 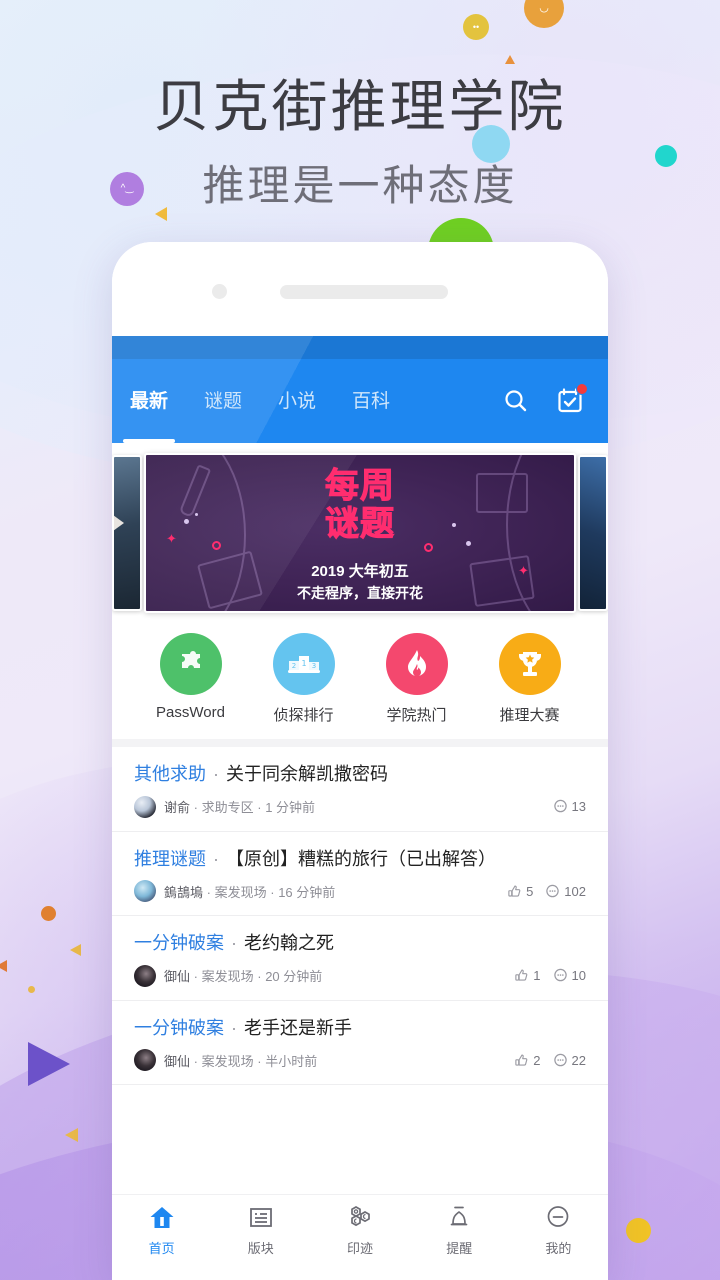 I want to click on comment-count: 22, so click(x=578, y=1060).